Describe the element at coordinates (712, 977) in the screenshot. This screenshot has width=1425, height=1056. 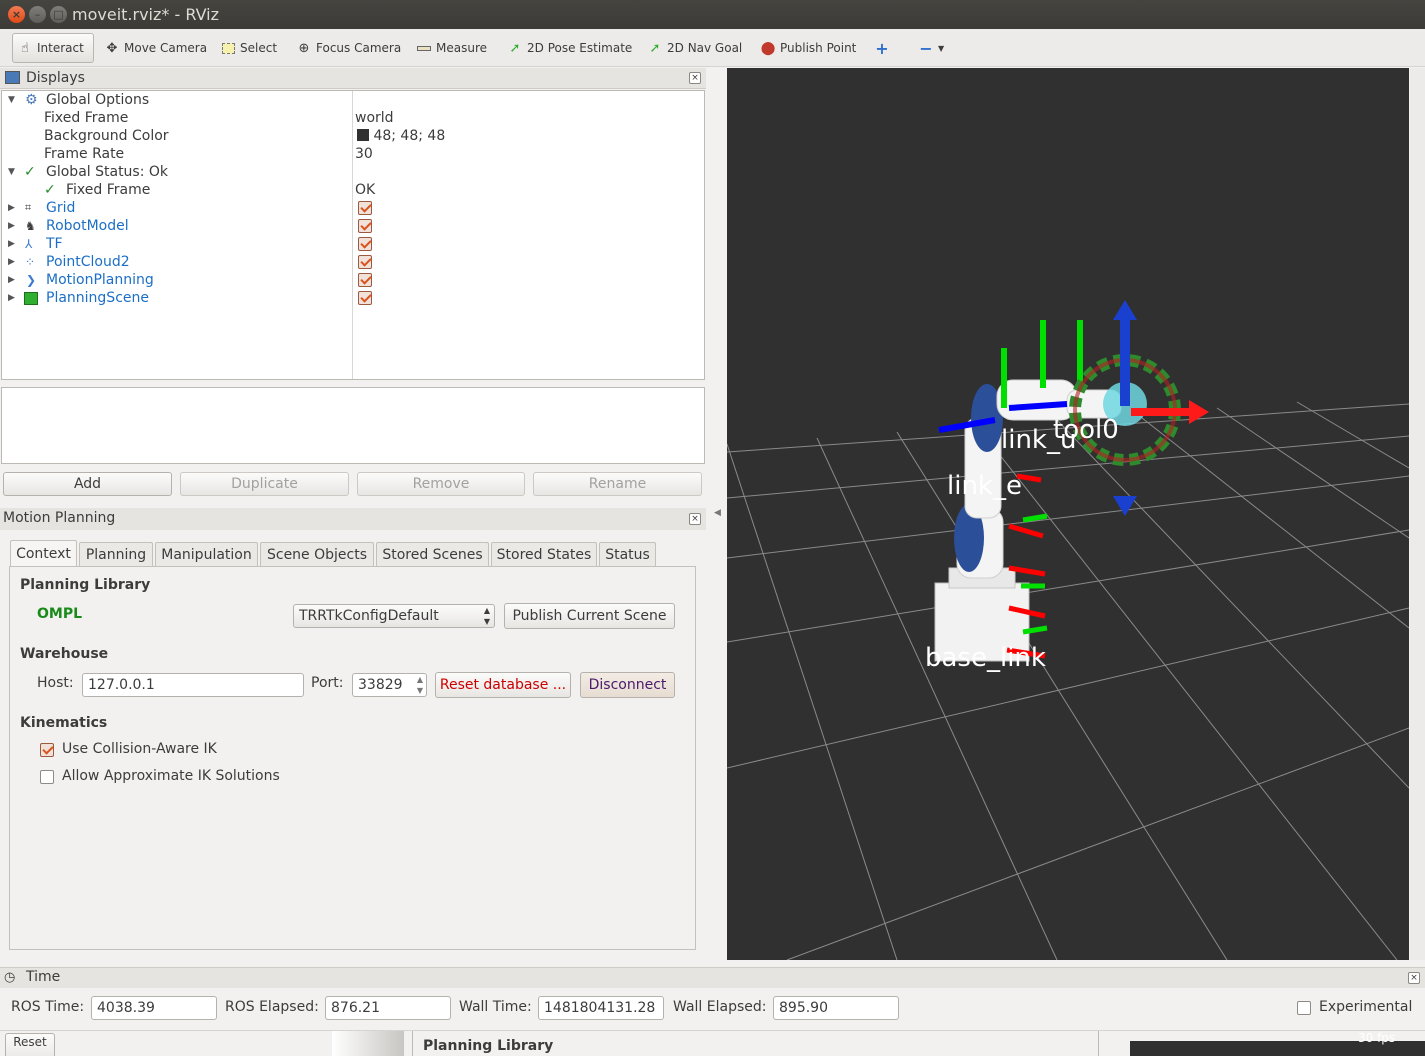
I see `time-panel-header: ◷ Time ×` at that location.